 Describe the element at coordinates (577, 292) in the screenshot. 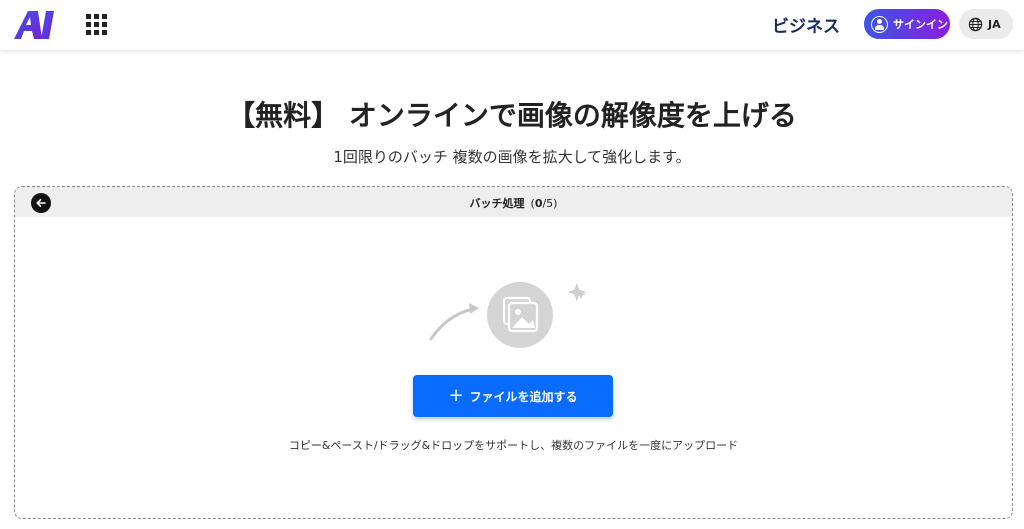

I see `sparkle-icon` at that location.